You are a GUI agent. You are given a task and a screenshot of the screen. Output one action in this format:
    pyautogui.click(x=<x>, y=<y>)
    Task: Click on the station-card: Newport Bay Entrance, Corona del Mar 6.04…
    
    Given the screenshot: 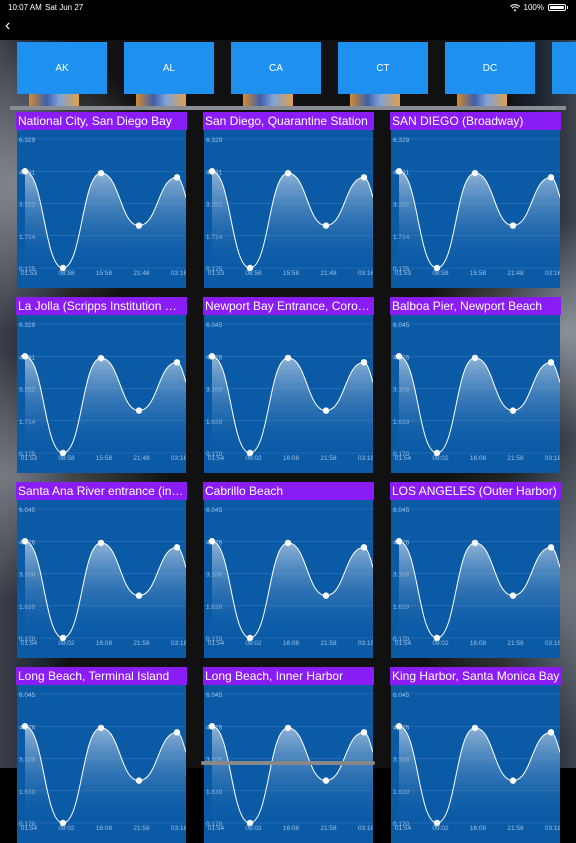 What is the action you would take?
    pyautogui.click(x=289, y=385)
    